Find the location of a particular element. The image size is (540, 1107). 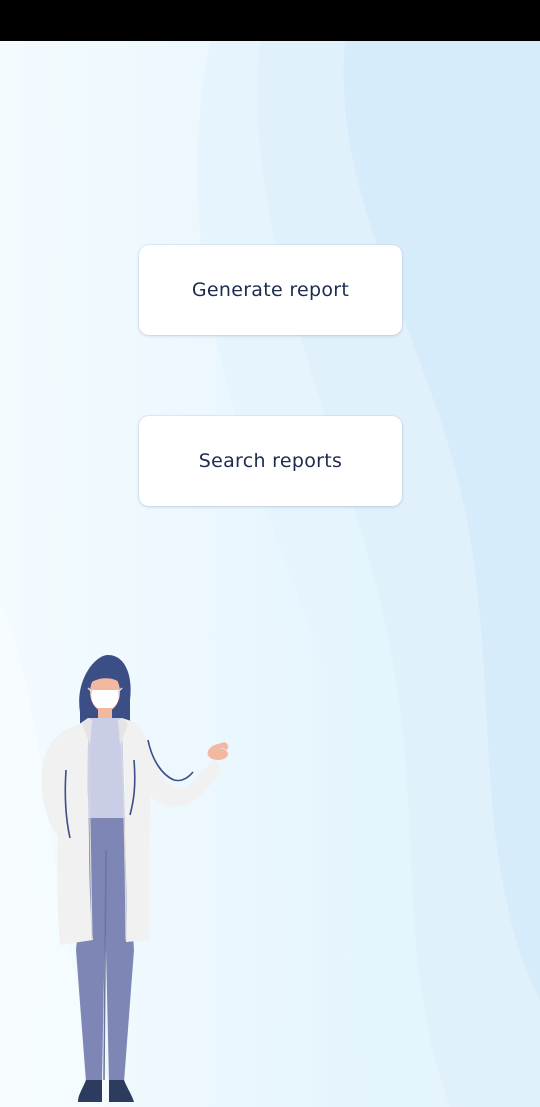

shoe-right is located at coordinates (121, 1091).